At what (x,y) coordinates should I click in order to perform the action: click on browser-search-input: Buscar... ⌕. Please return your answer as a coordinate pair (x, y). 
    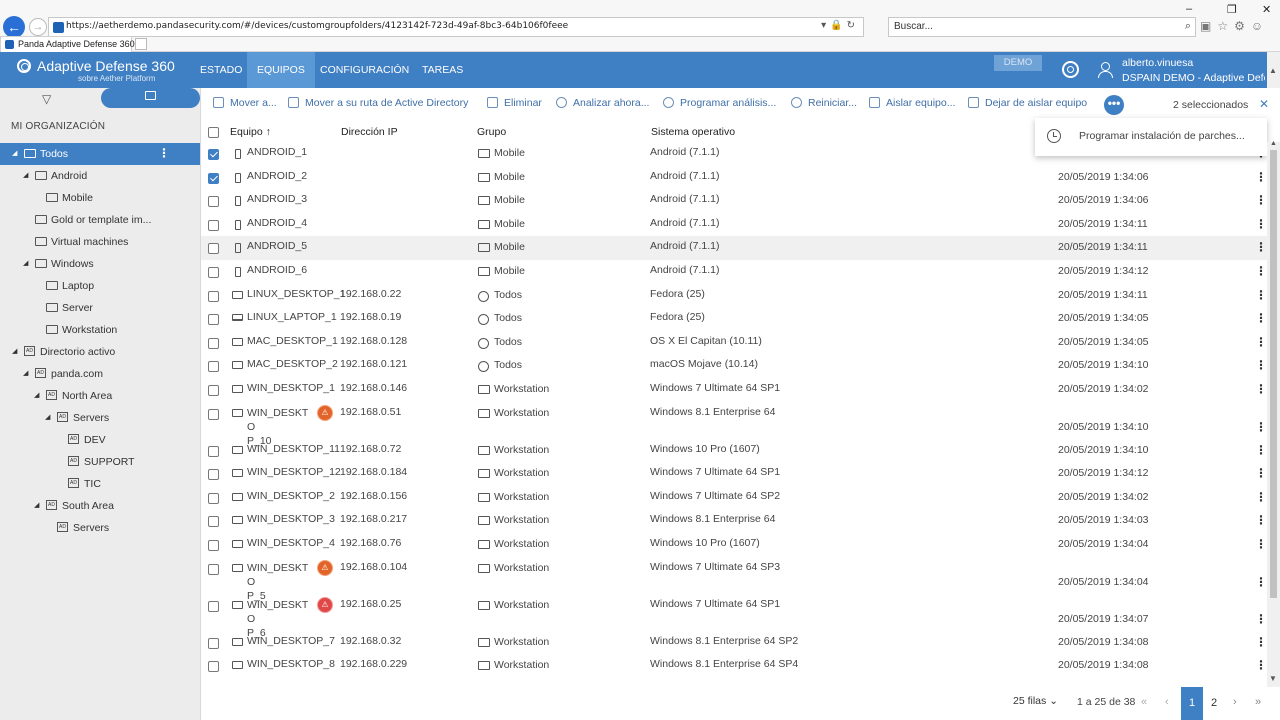
    Looking at the image, I should click on (1042, 27).